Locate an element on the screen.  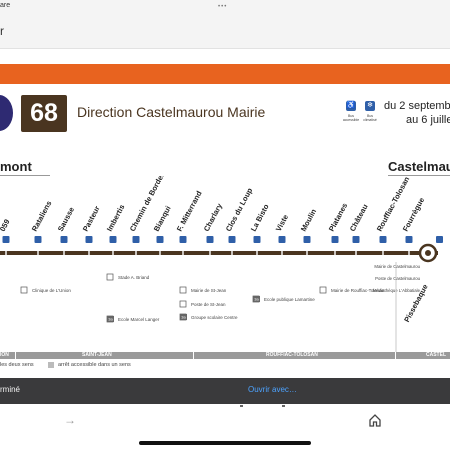
poi-label: Groupe scolaire Centre is located at coordinates (214, 317).